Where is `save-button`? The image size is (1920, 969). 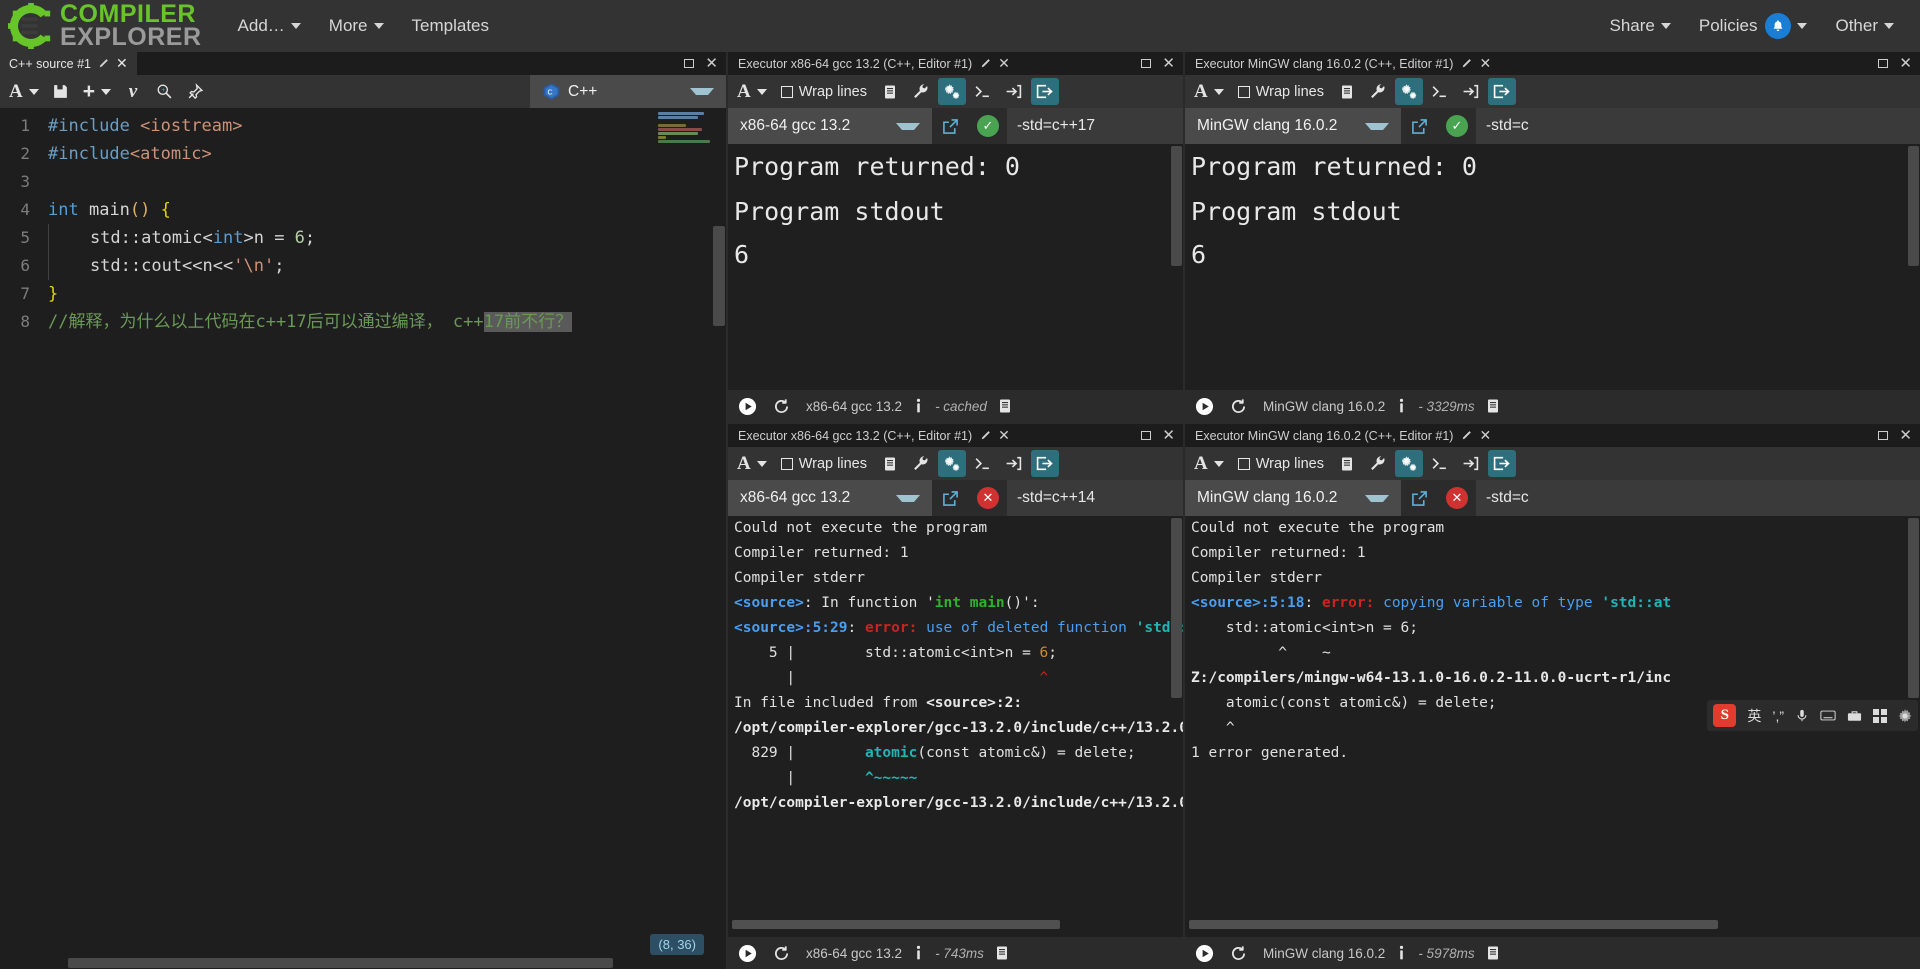
save-button is located at coordinates (61, 91).